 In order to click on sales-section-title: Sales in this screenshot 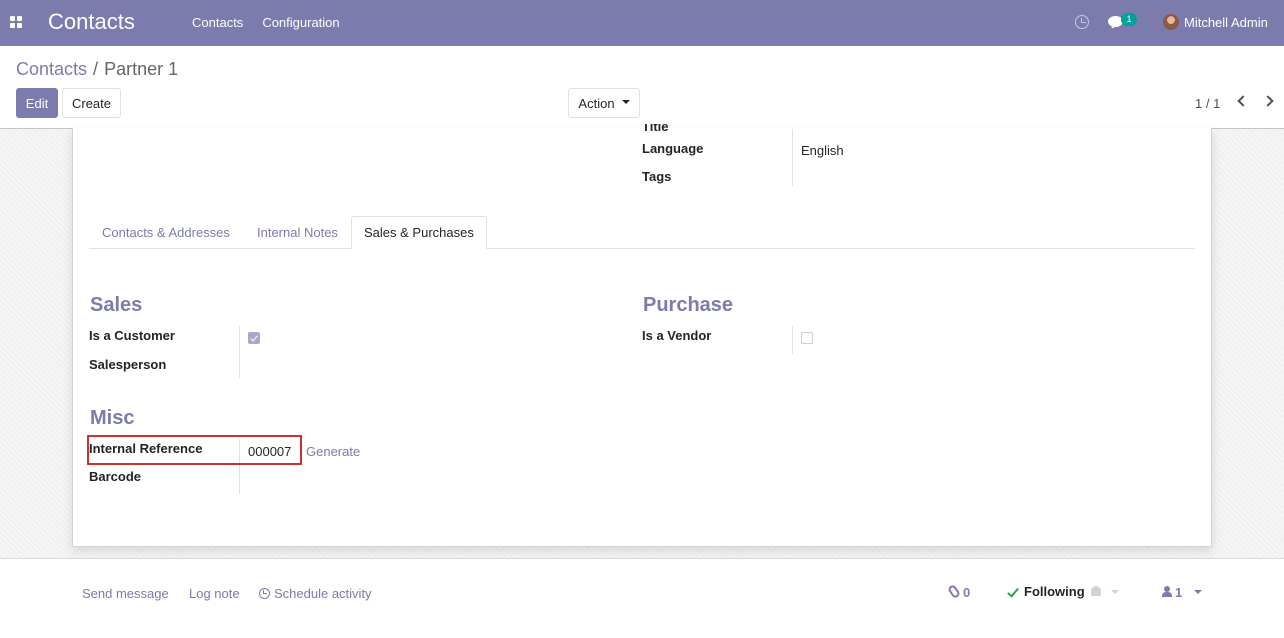, I will do `click(116, 305)`.